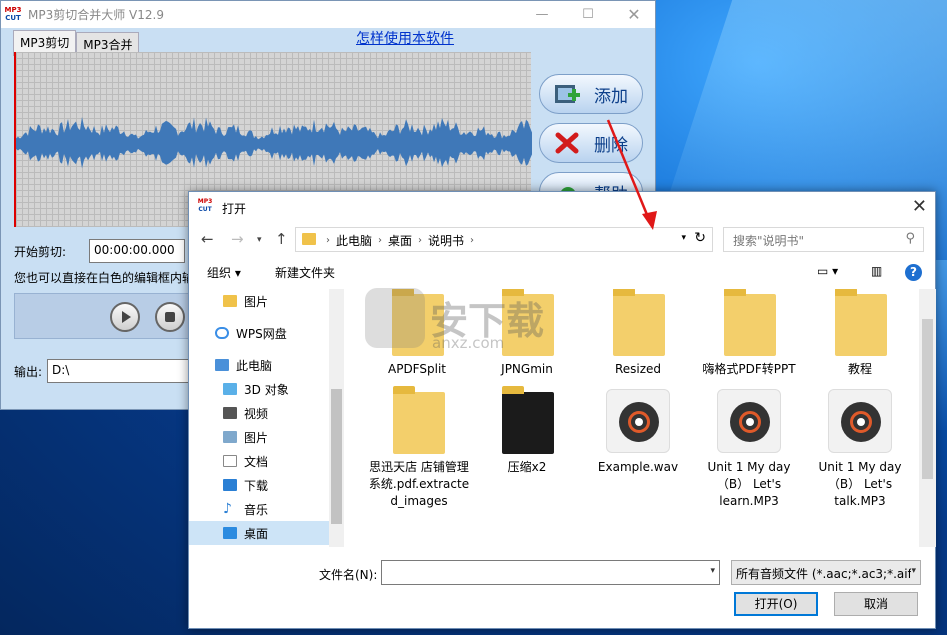  Describe the element at coordinates (919, 206) in the screenshot. I see `dialog-close-icon: ✕` at that location.